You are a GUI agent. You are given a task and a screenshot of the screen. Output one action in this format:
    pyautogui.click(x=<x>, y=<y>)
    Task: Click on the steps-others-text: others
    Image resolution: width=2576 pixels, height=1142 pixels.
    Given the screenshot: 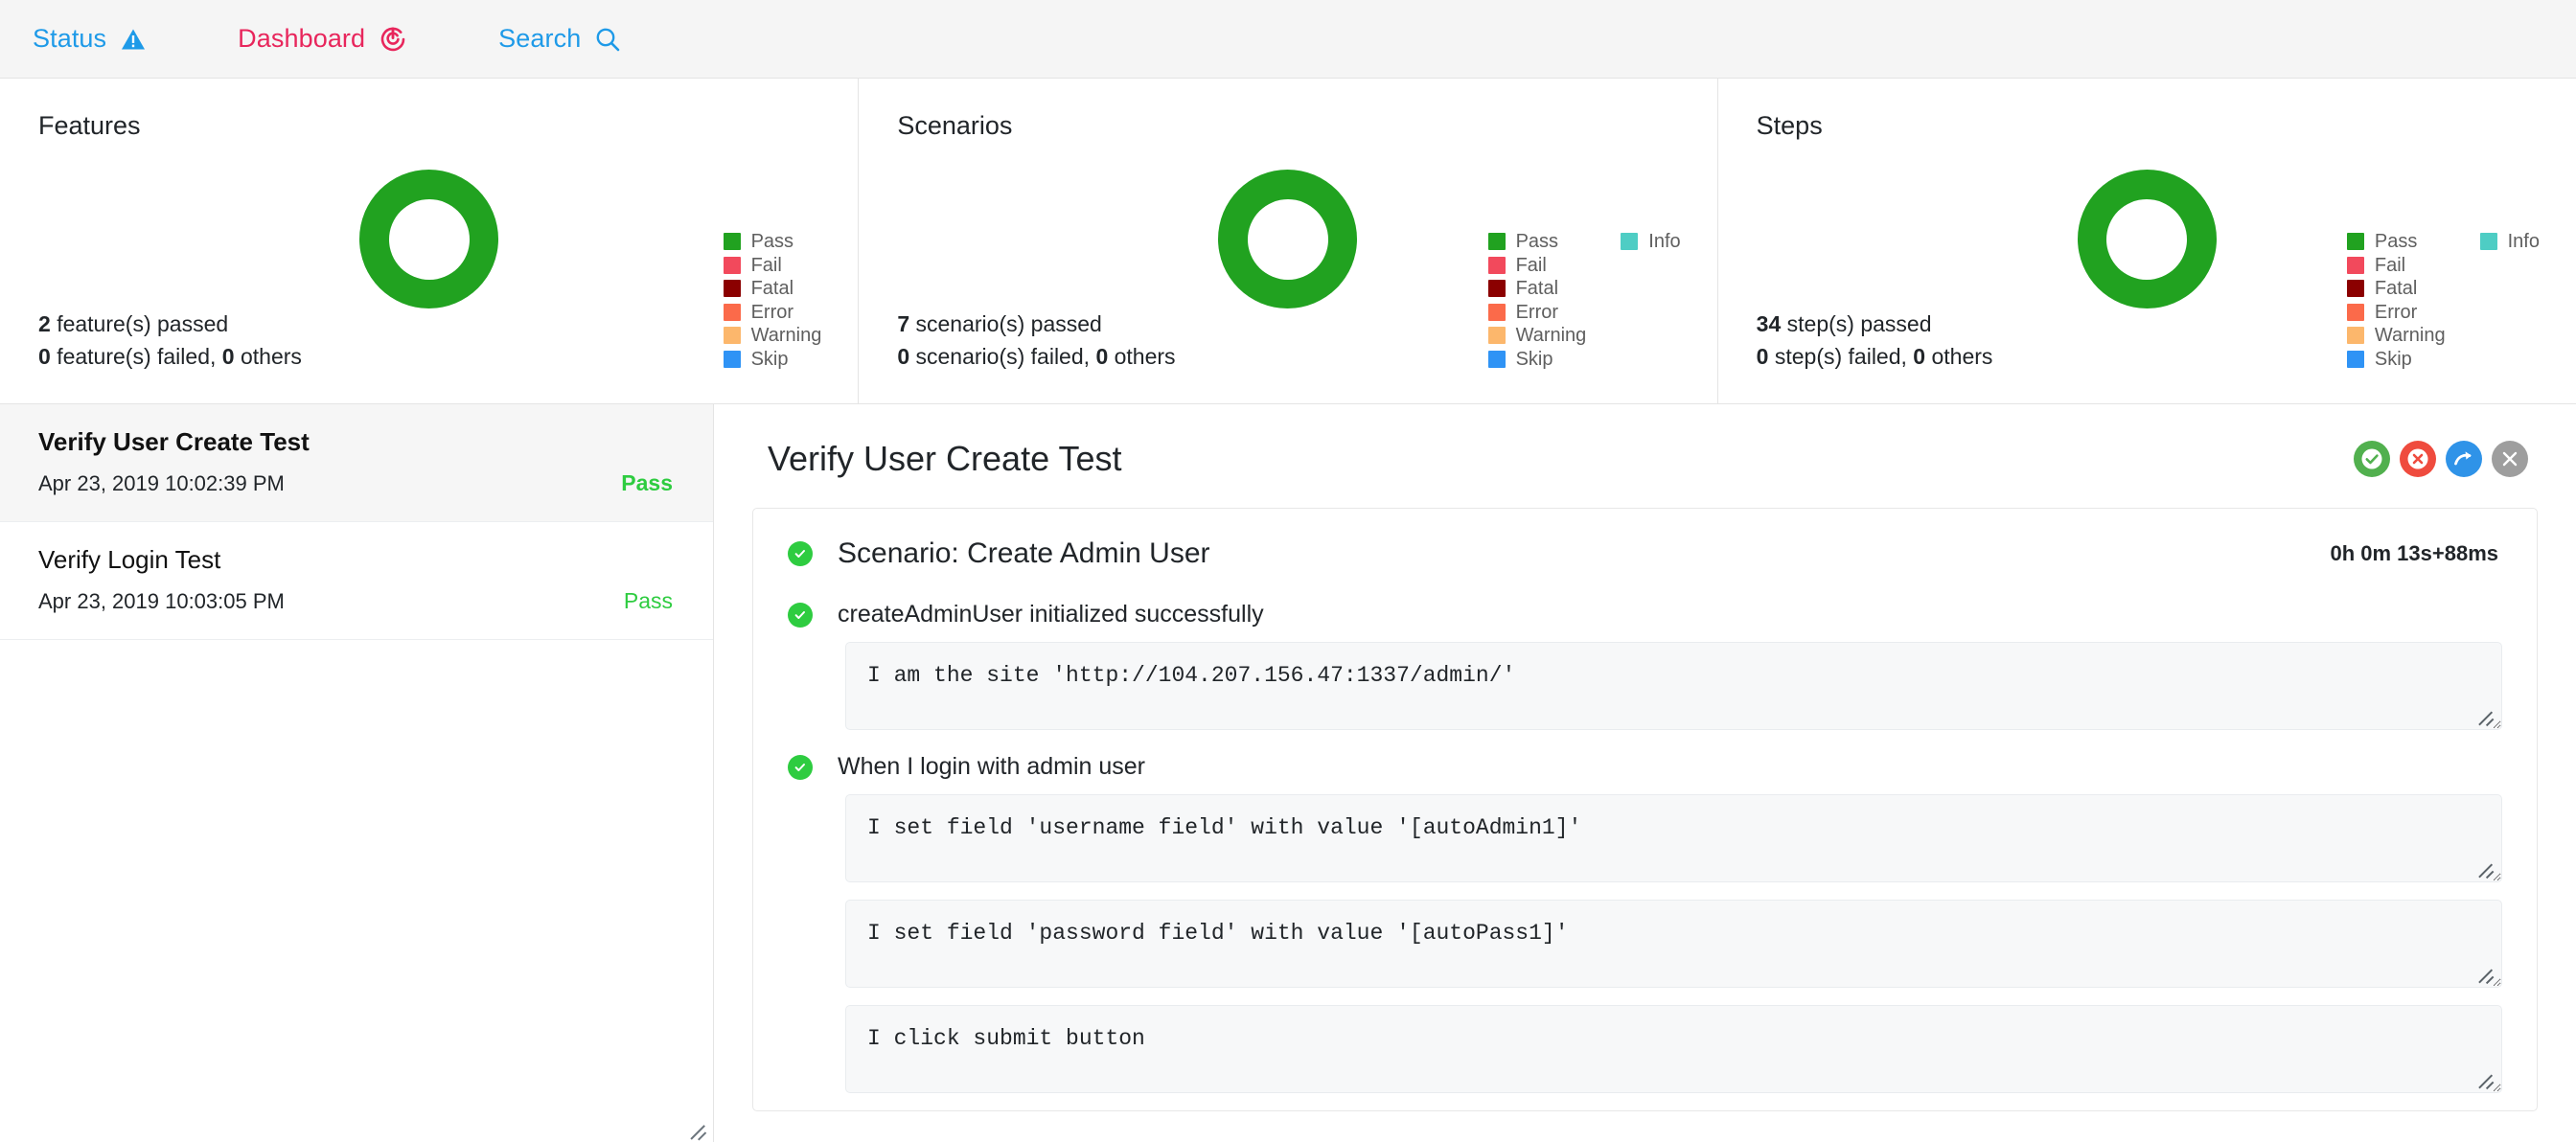 What is the action you would take?
    pyautogui.click(x=1962, y=356)
    